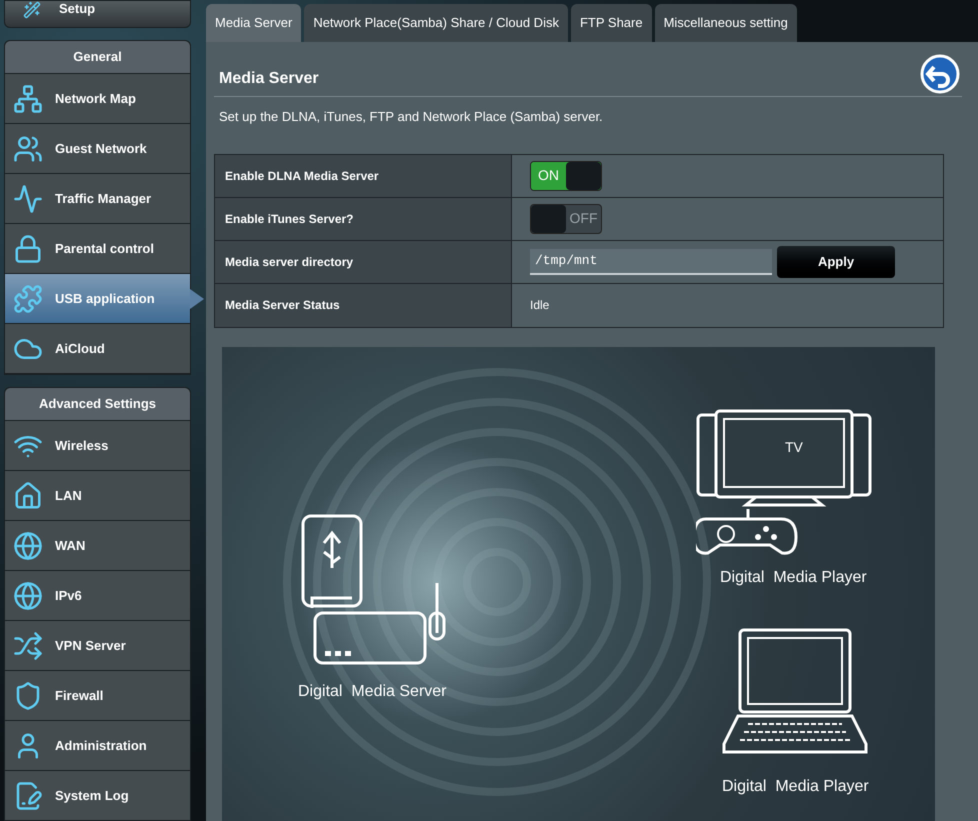  What do you see at coordinates (97, 14) in the screenshot?
I see `setup-item: Setup` at bounding box center [97, 14].